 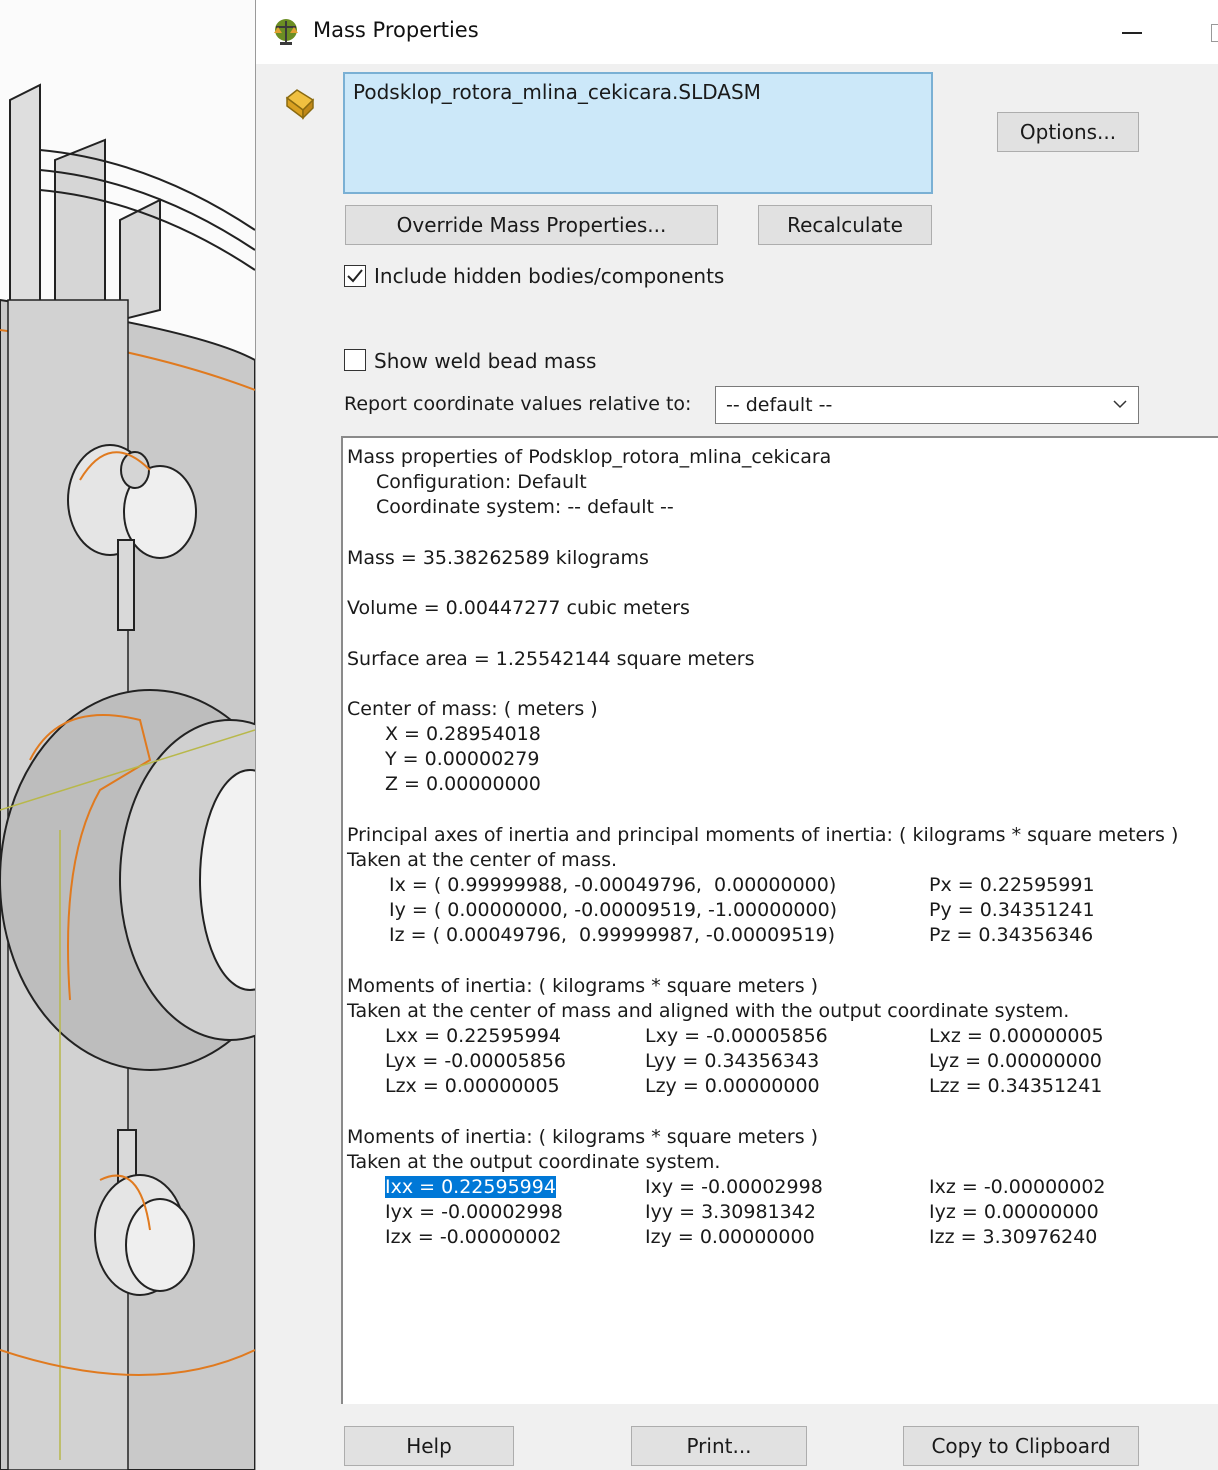 What do you see at coordinates (1013, 1237) in the screenshot?
I see `moi-izz: Izz = 3.30976240` at bounding box center [1013, 1237].